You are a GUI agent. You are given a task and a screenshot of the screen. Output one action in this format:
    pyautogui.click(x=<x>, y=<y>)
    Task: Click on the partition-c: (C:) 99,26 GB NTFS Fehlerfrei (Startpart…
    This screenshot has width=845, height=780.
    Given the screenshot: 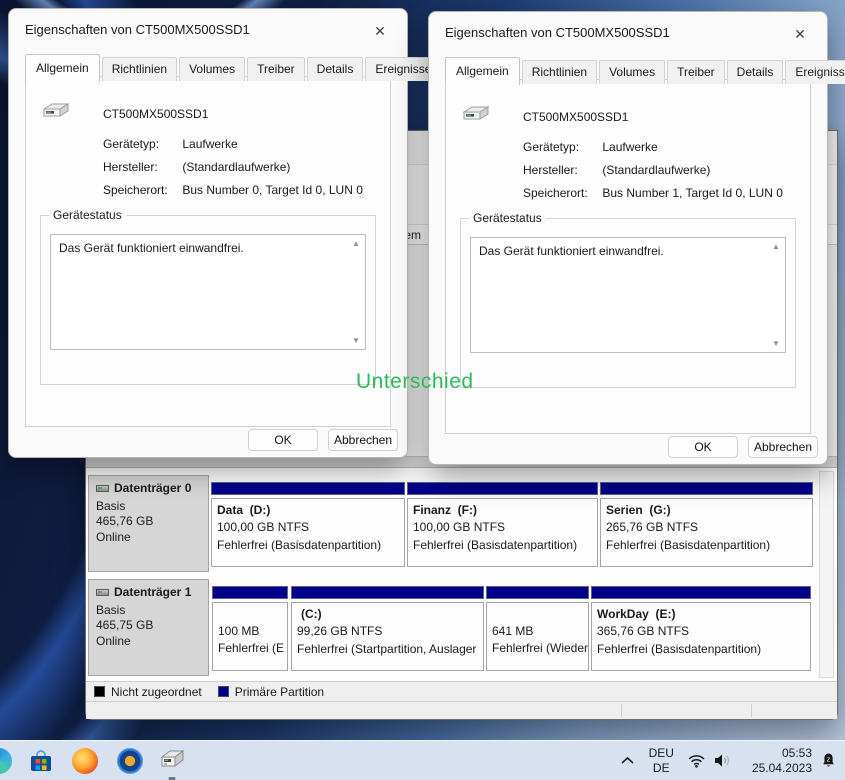 What is the action you would take?
    pyautogui.click(x=387, y=628)
    